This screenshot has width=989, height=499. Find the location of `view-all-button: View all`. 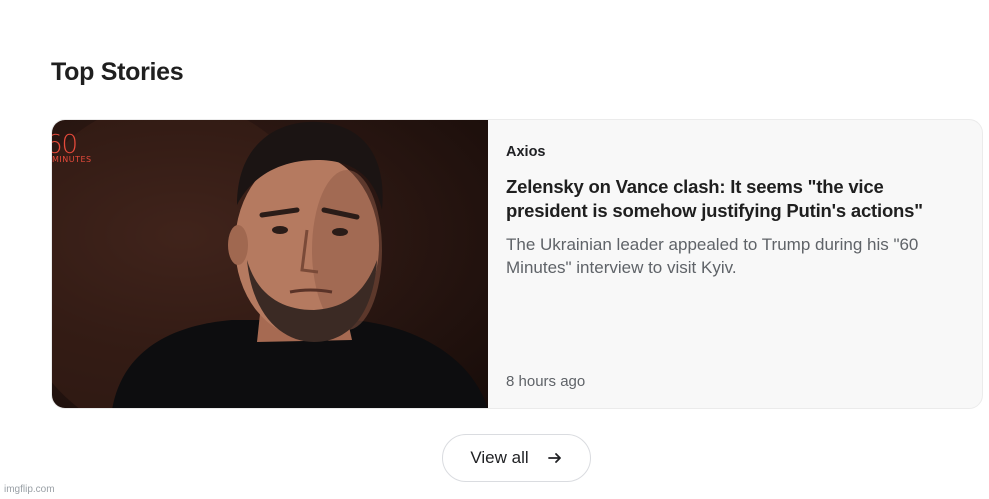

view-all-button: View all is located at coordinates (516, 458).